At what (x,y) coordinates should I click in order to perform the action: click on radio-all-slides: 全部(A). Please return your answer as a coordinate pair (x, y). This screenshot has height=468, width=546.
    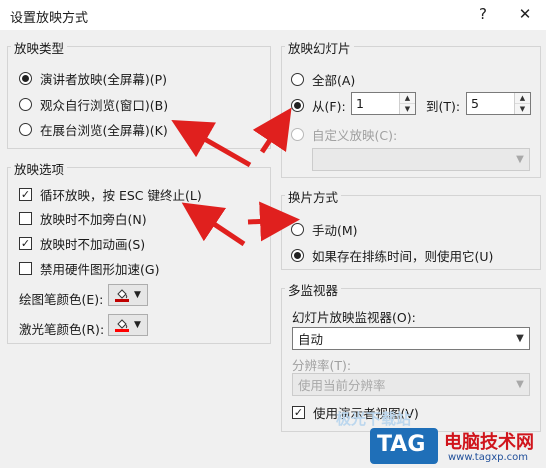
    Looking at the image, I should click on (323, 79).